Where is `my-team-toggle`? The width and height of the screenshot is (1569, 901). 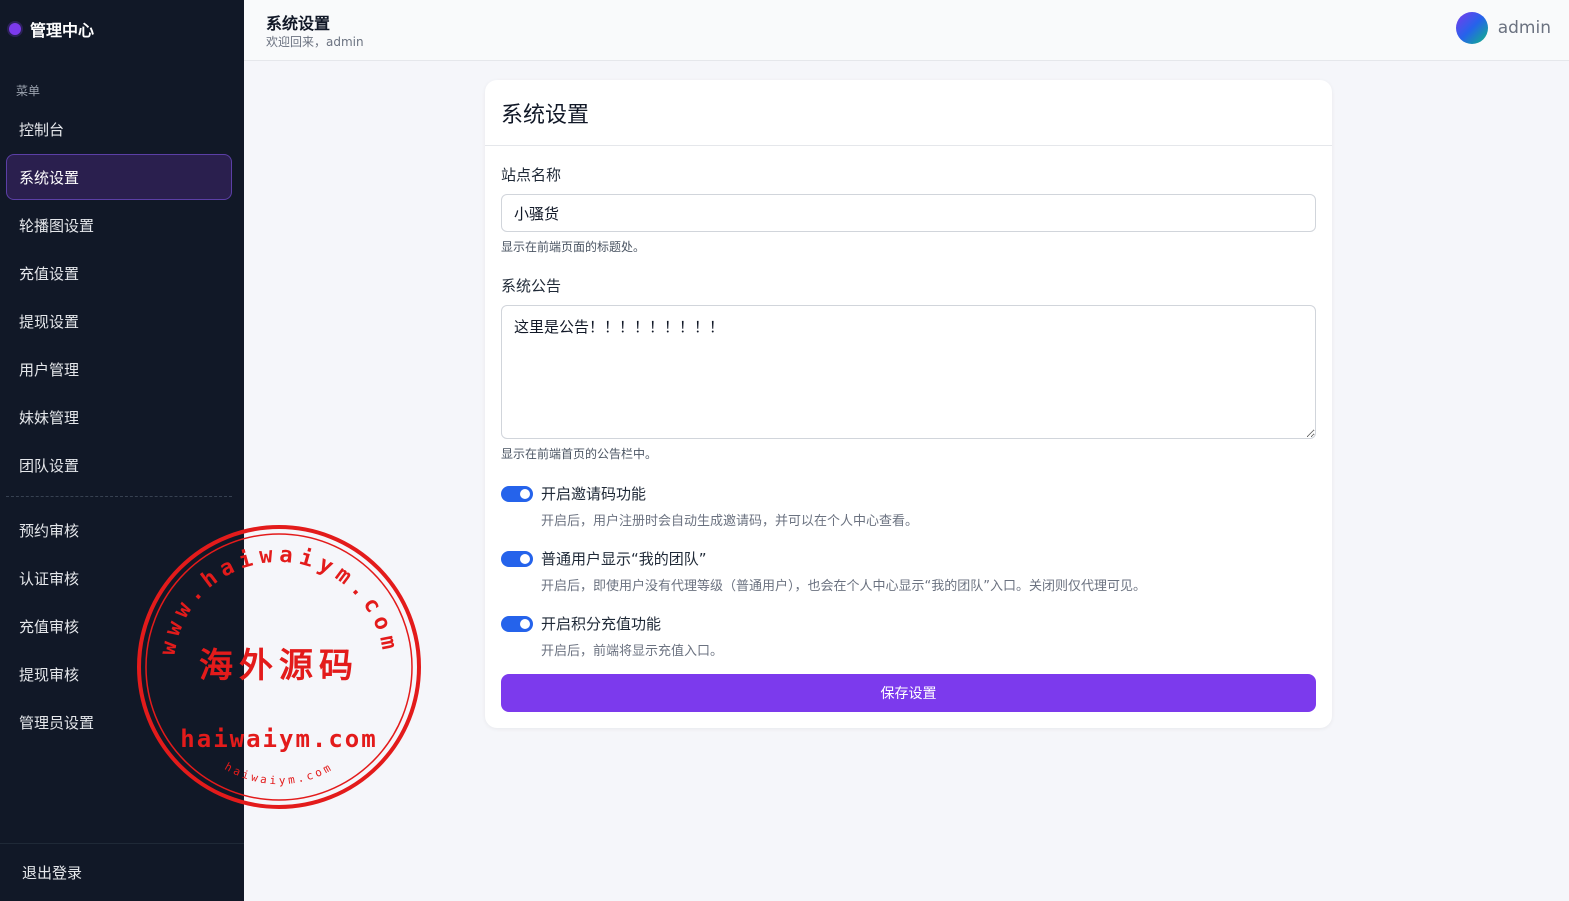 my-team-toggle is located at coordinates (517, 558).